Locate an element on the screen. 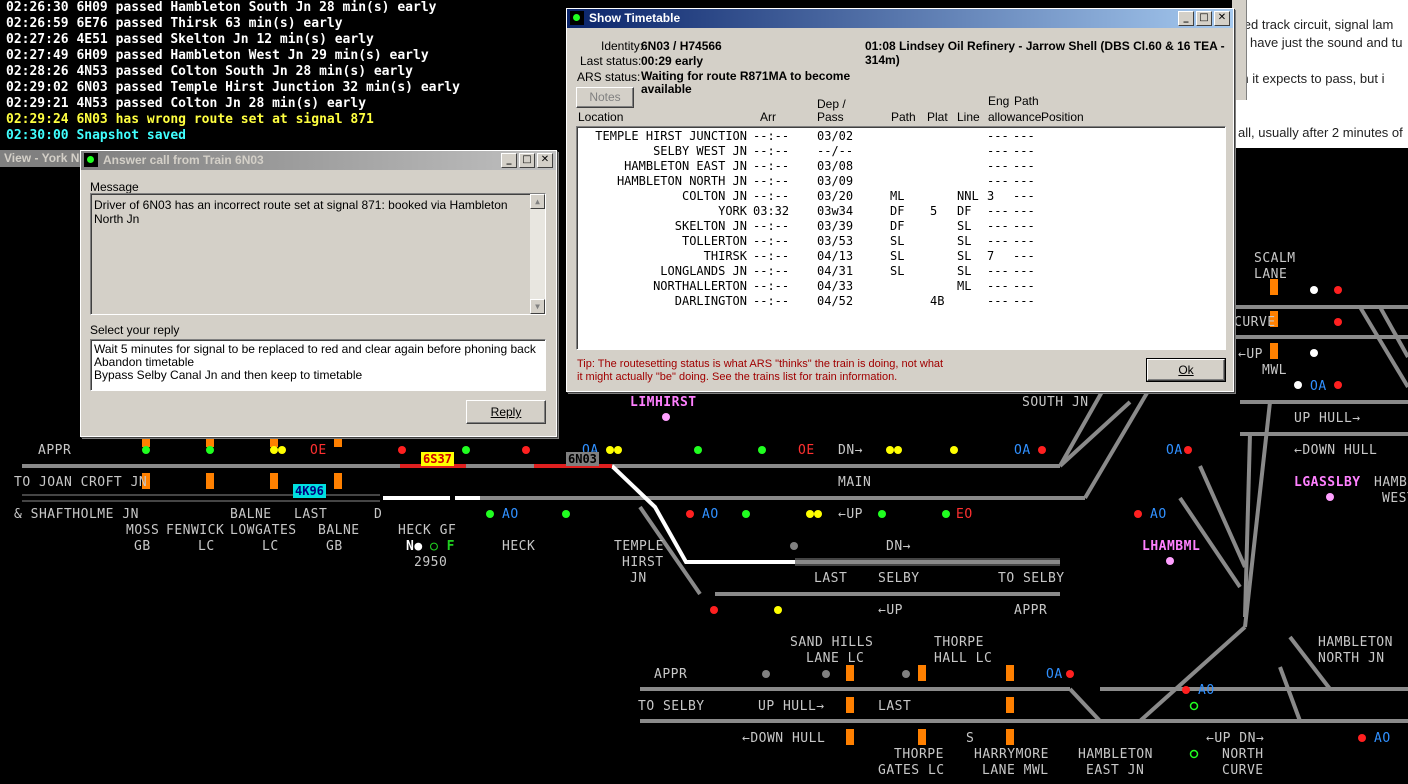 This screenshot has width=1408, height=784. diagram-label: LANE is located at coordinates (1271, 274).